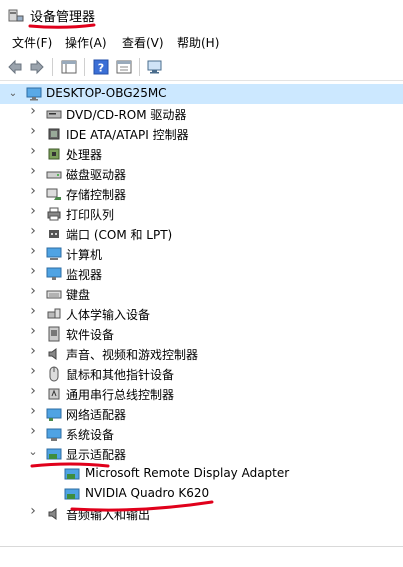 This screenshot has height=567, width=403. Describe the element at coordinates (62, 26) in the screenshot. I see `title-underline-annotation` at that location.